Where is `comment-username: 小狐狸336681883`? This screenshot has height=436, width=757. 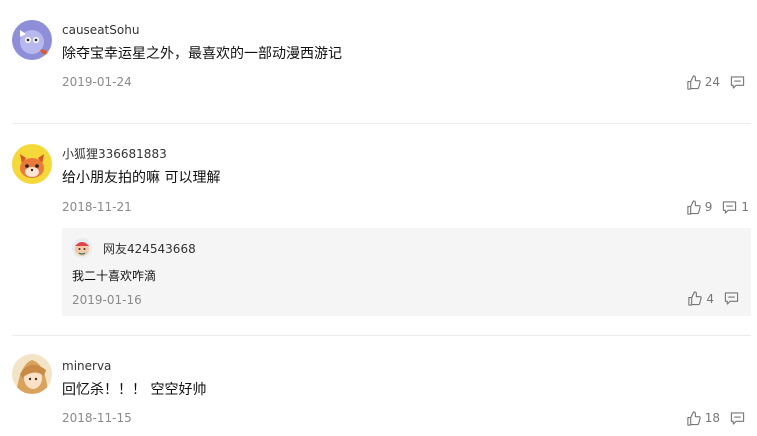
comment-username: 小狐狸336681883 is located at coordinates (114, 154).